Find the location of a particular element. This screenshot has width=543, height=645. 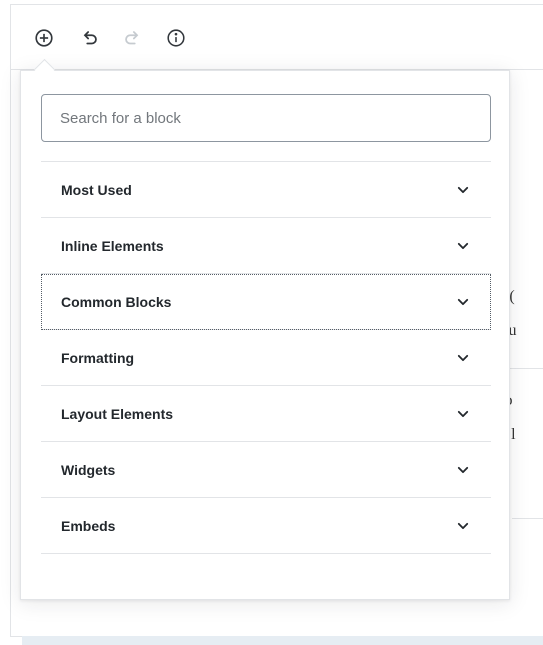

info-icon is located at coordinates (176, 38).